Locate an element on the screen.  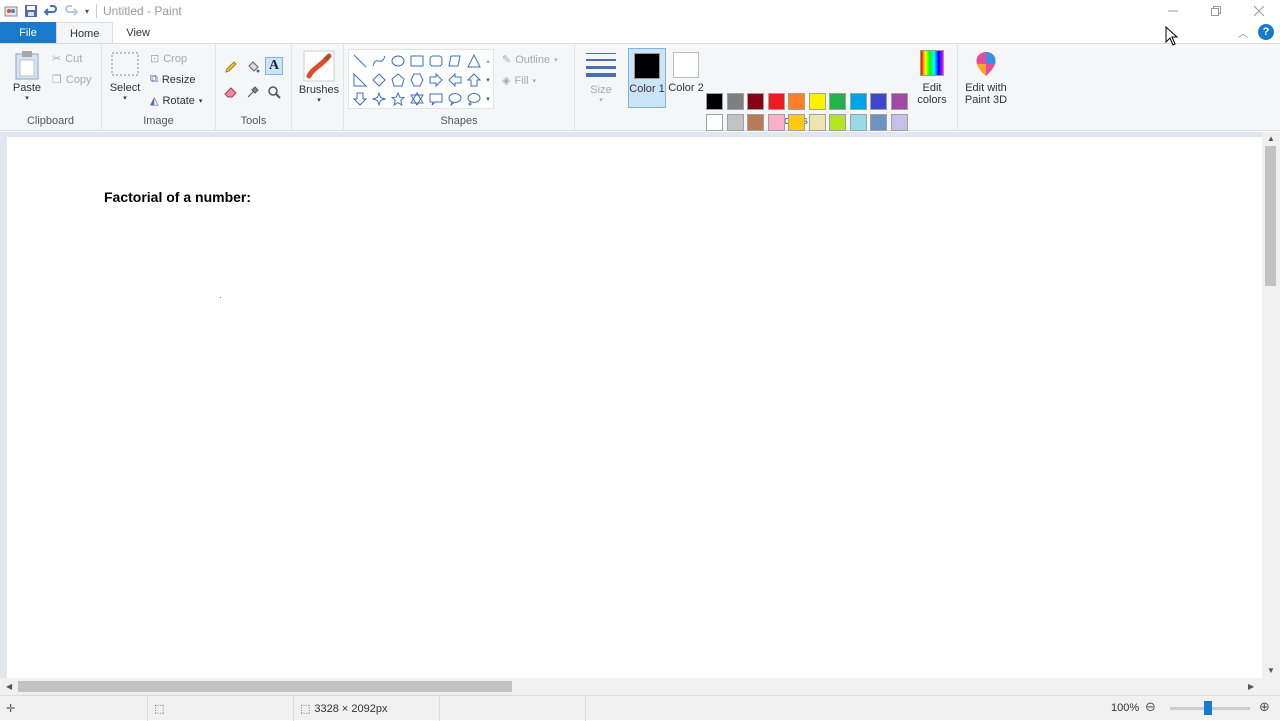
paste-dropdown-icon: ▾ is located at coordinates (27, 98).